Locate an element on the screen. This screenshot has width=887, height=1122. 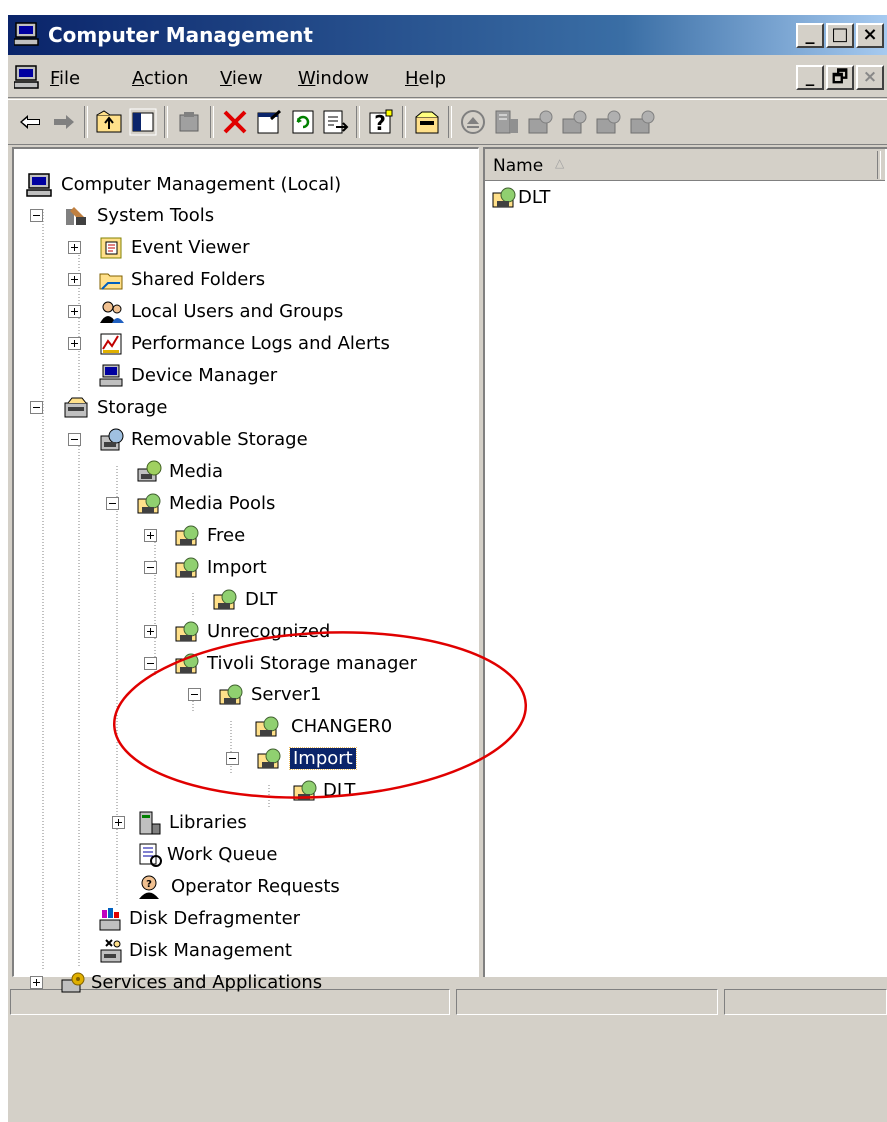
tree-item-disk-management: Disk Management is located at coordinates (196, 951).